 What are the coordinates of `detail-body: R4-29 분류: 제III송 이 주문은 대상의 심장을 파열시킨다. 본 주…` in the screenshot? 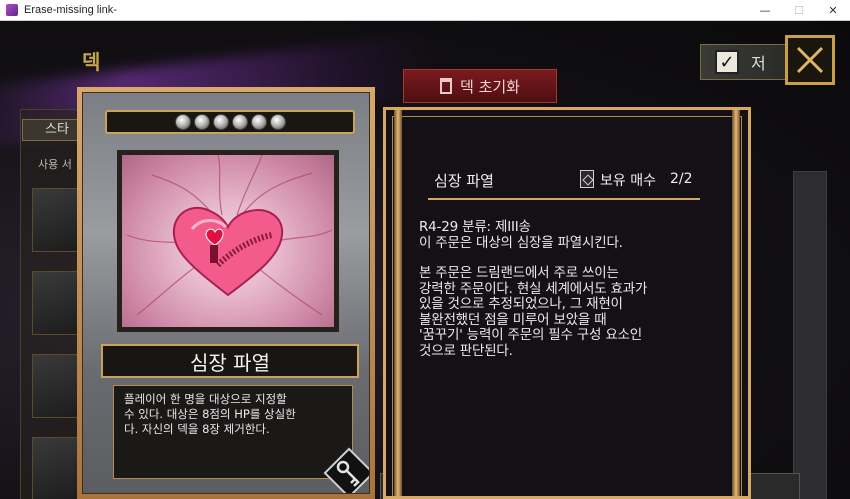 It's located at (569, 289).